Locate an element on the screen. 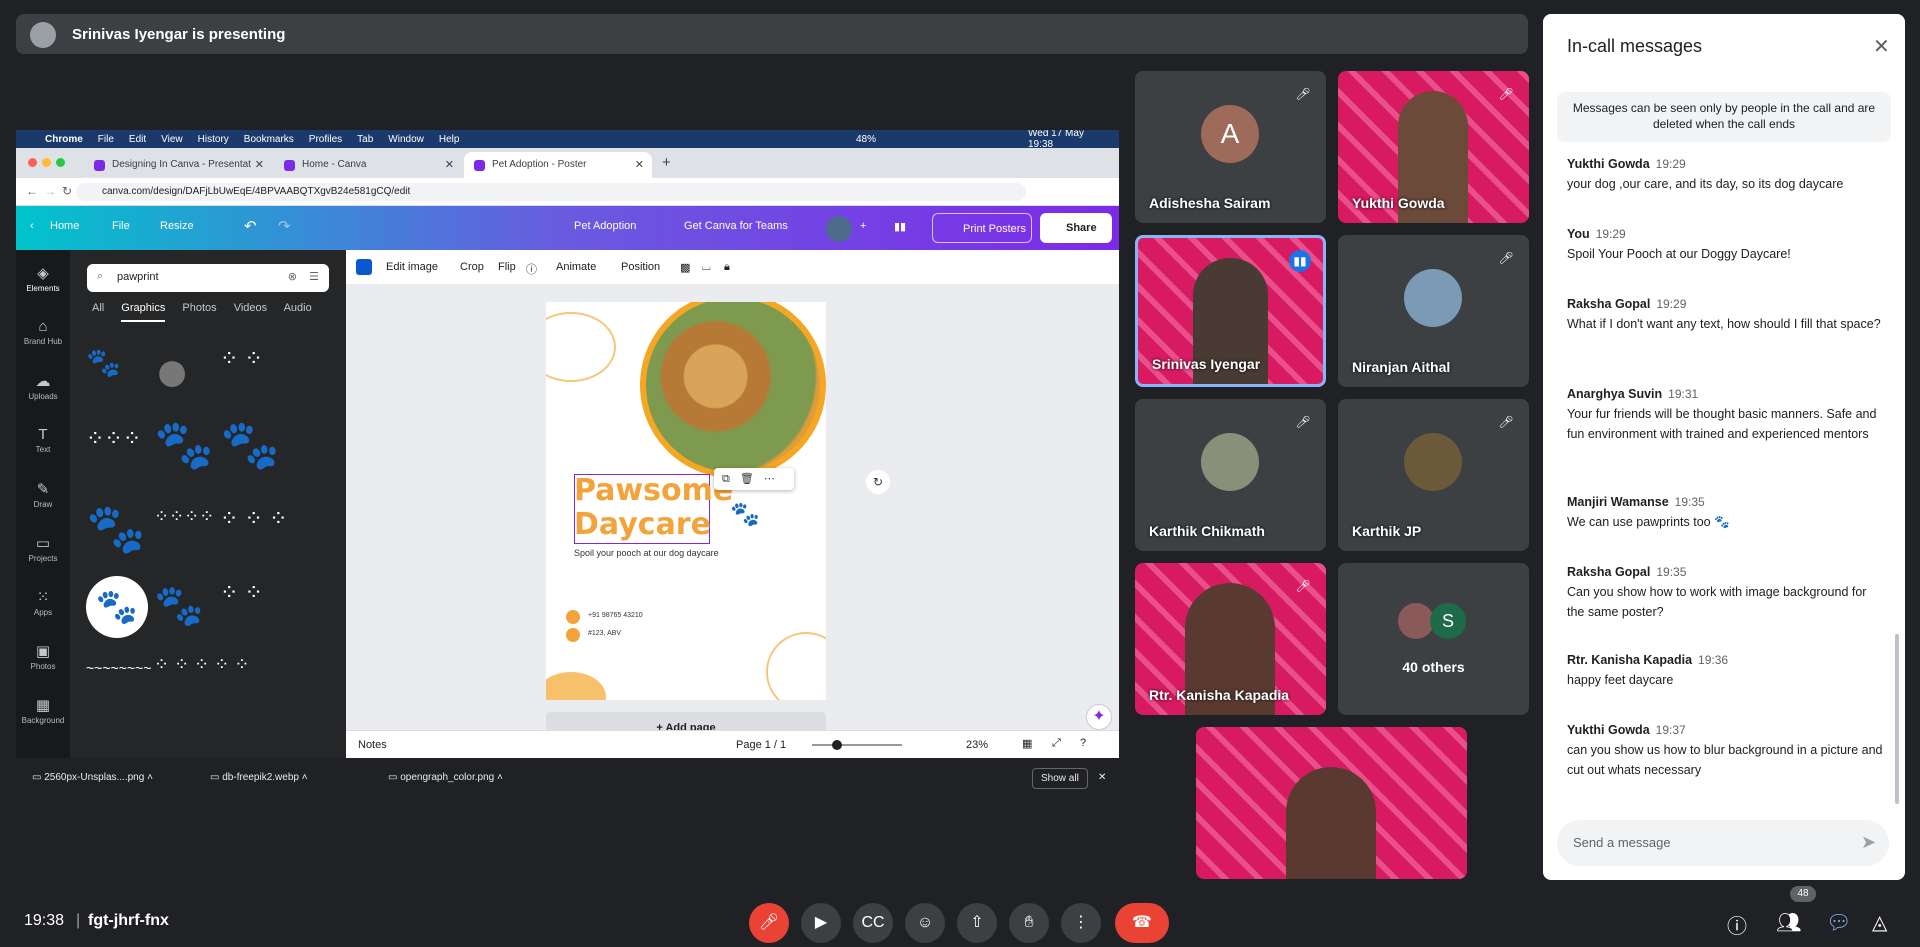 Image resolution: width=1920 pixels, height=947 pixels. redo-icon: ↷ is located at coordinates (284, 226).